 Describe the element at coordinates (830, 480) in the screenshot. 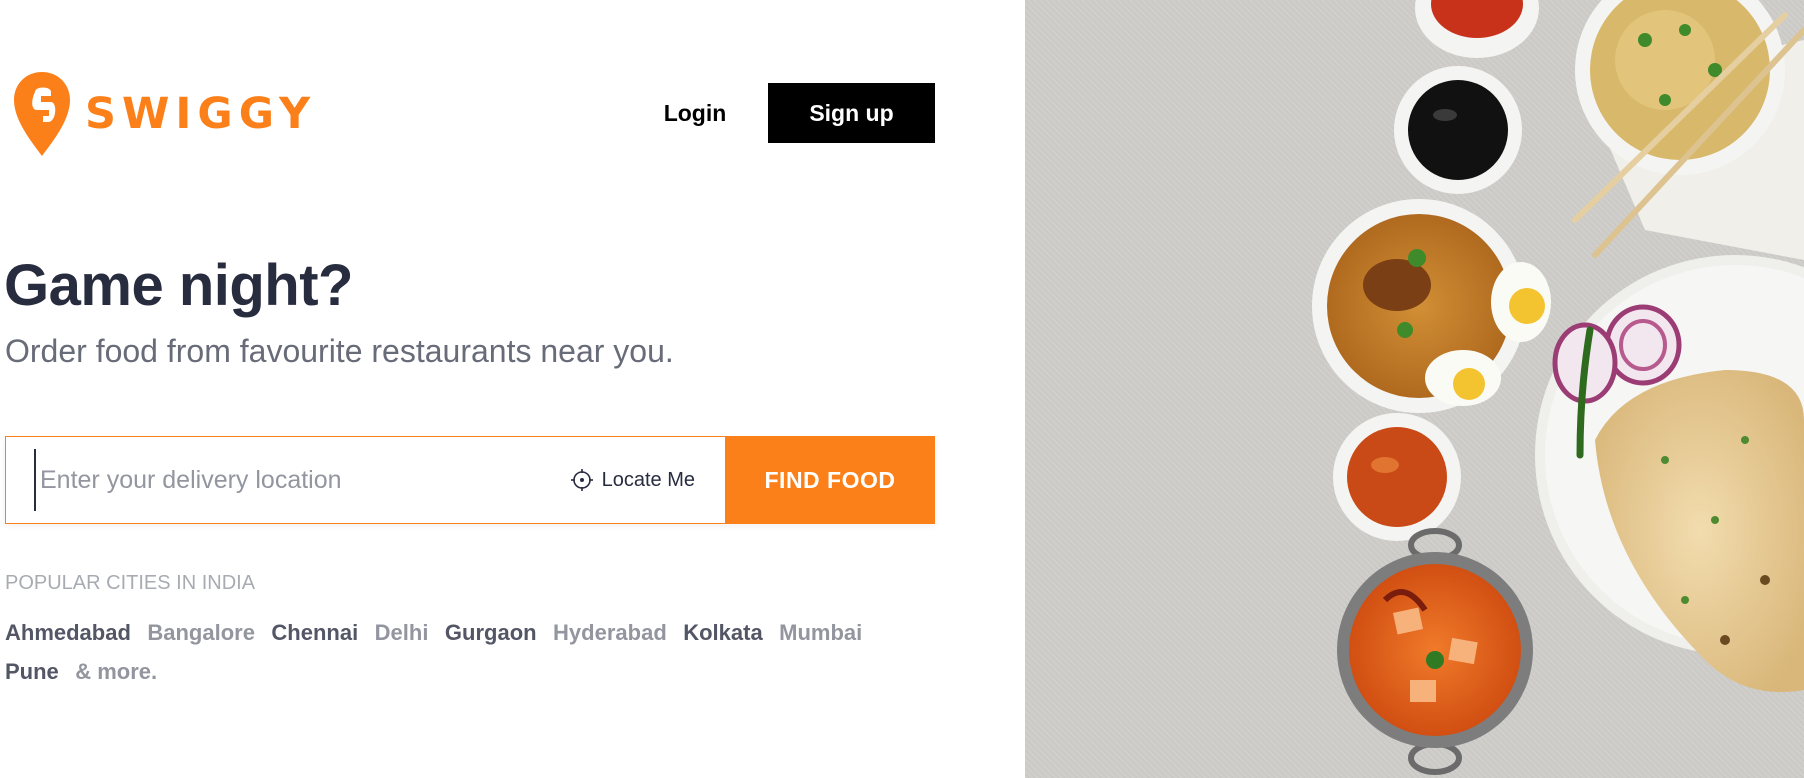

I see `find-food-button: FIND FOOD` at that location.